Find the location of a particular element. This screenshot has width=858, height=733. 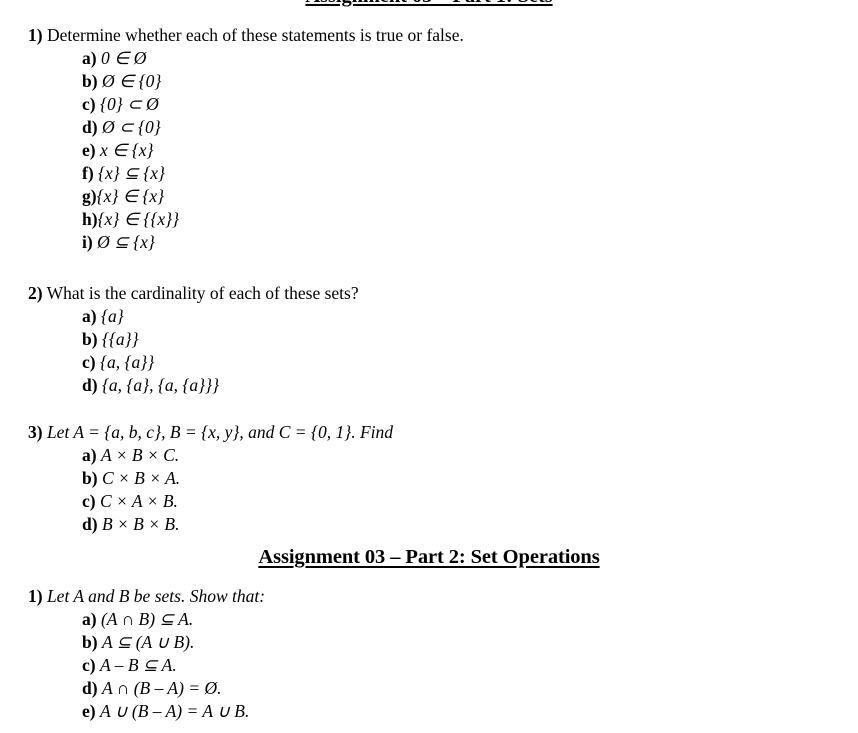

part-2-heading: Assignment 03 – Part 2: Set Operations is located at coordinates (429, 557).